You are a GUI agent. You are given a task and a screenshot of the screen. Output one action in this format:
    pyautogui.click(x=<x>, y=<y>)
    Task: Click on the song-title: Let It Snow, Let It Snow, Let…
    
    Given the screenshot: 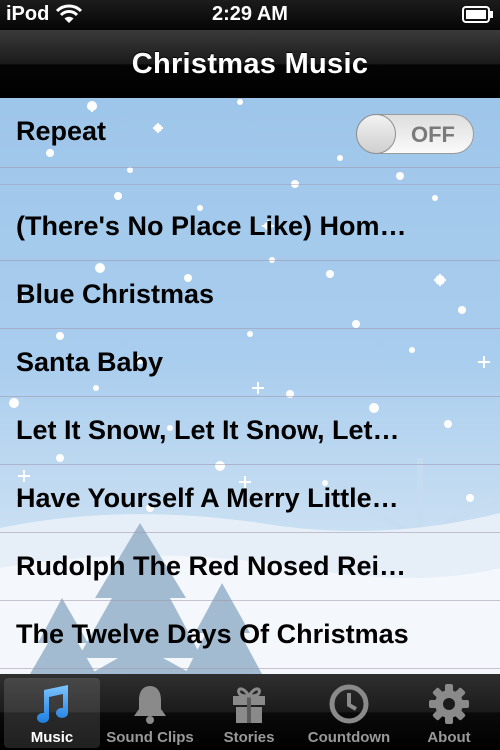 What is the action you would take?
    pyautogui.click(x=208, y=430)
    